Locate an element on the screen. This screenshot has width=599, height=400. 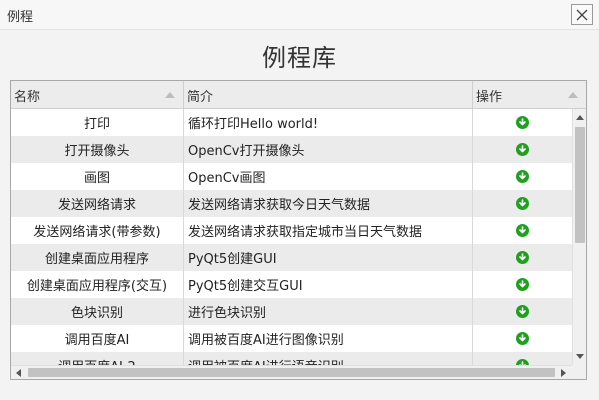
scroll-down-icon is located at coordinates (580, 356).